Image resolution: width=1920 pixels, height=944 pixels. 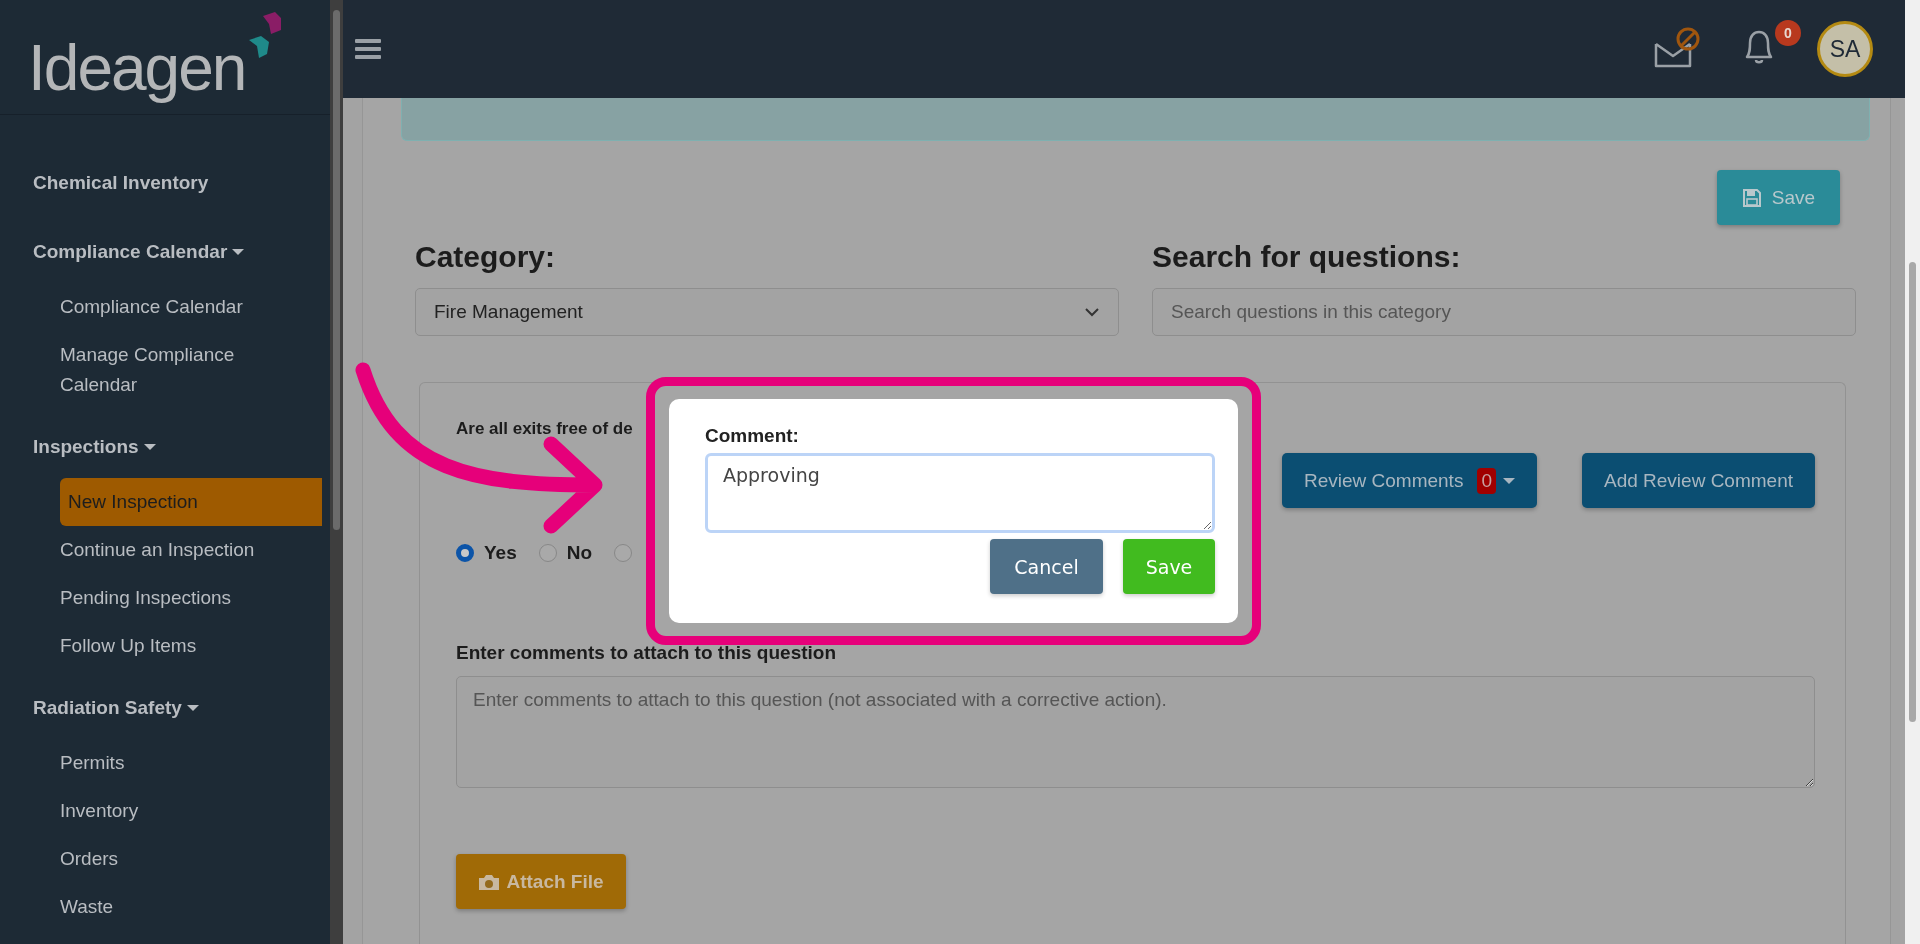 I want to click on search-field: Search questions in this category, so click(x=1504, y=312).